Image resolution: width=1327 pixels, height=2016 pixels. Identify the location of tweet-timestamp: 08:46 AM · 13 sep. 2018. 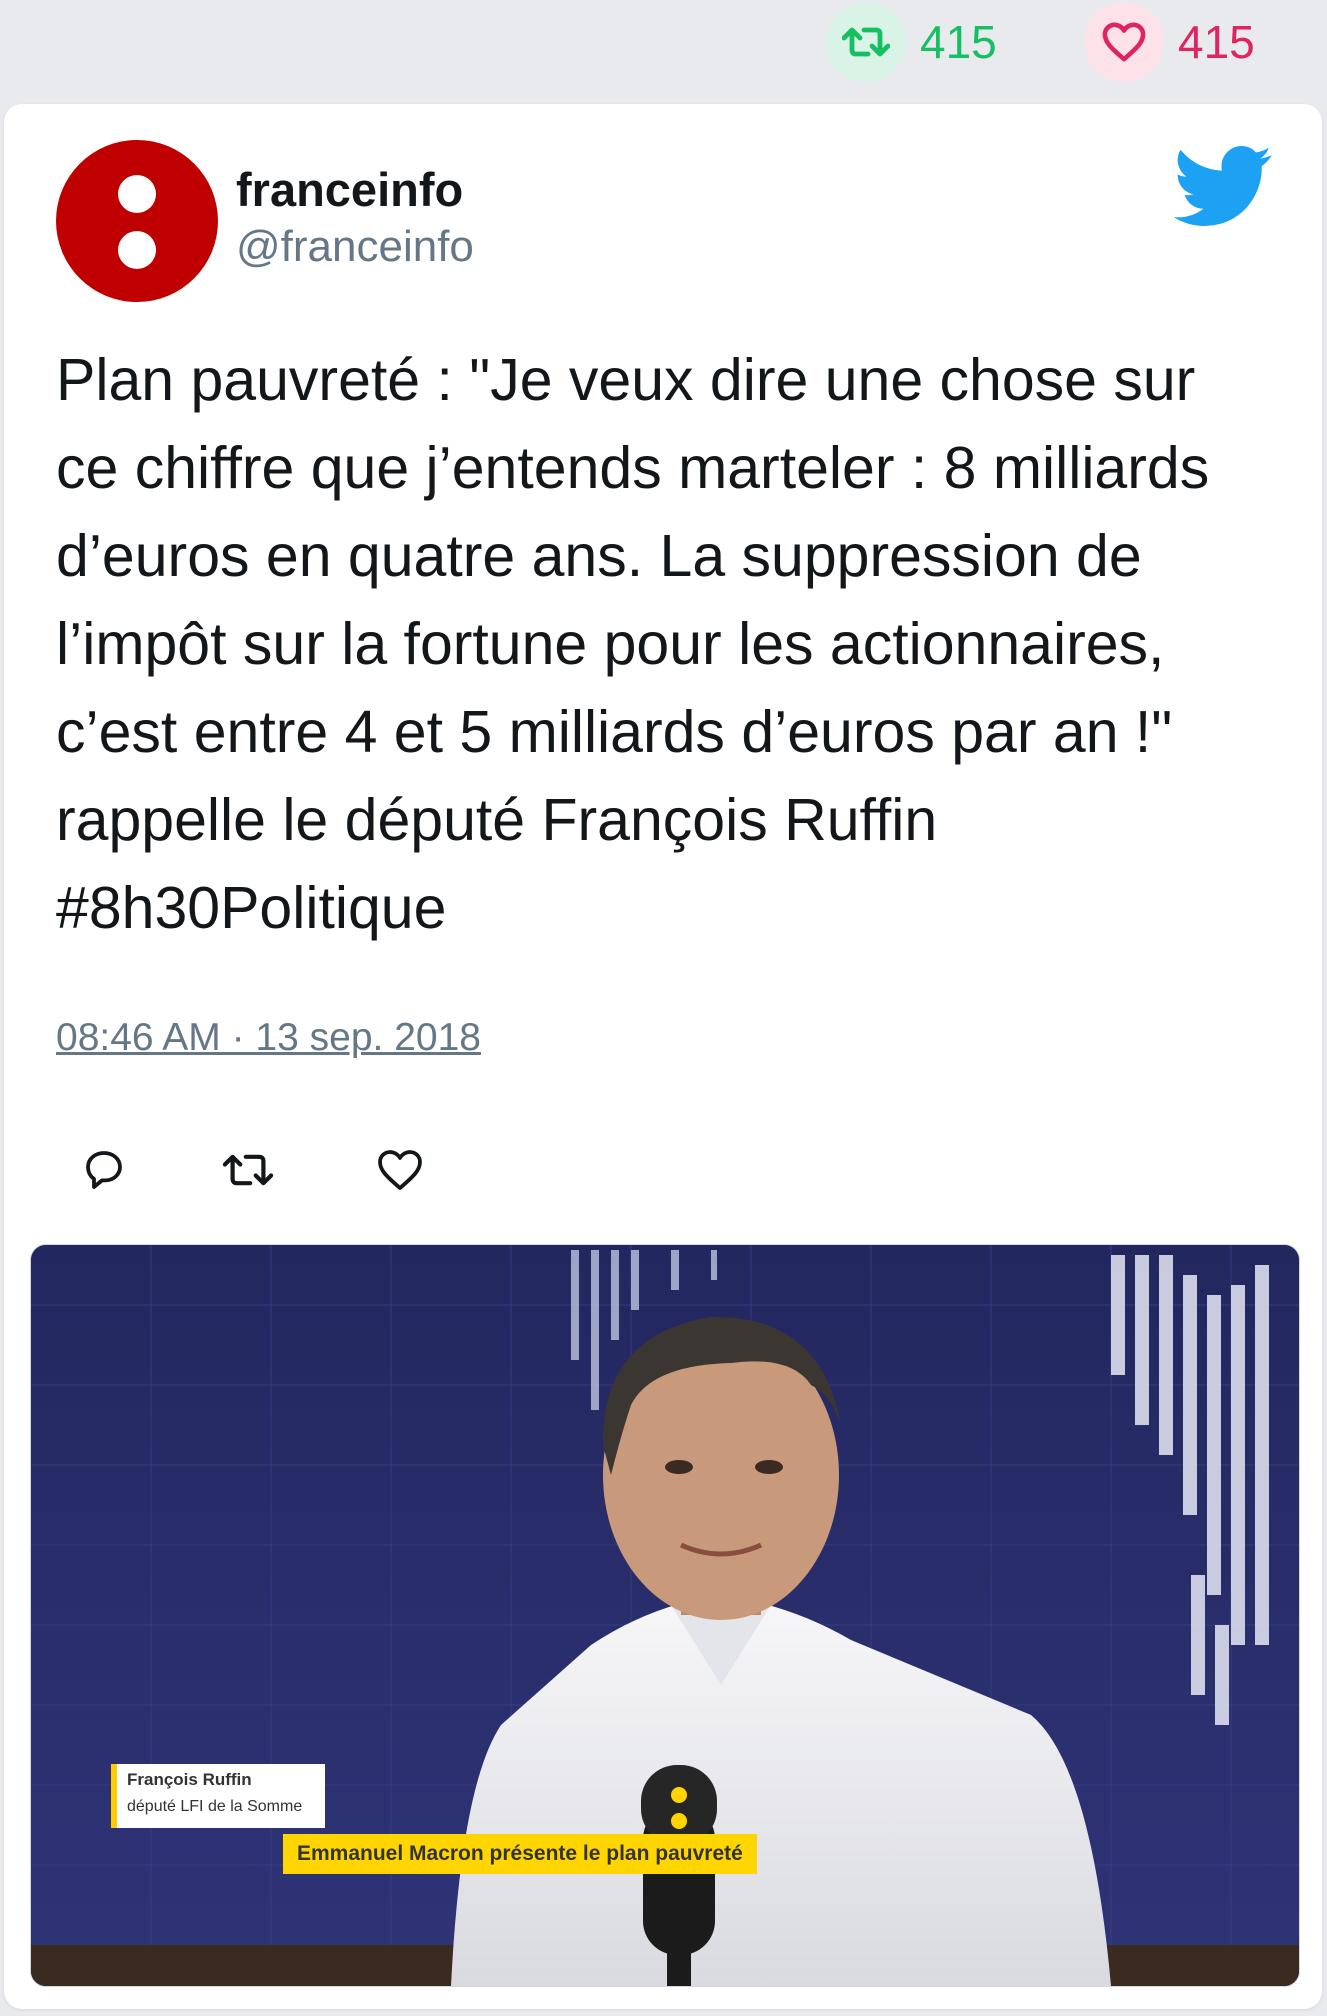
(268, 1038).